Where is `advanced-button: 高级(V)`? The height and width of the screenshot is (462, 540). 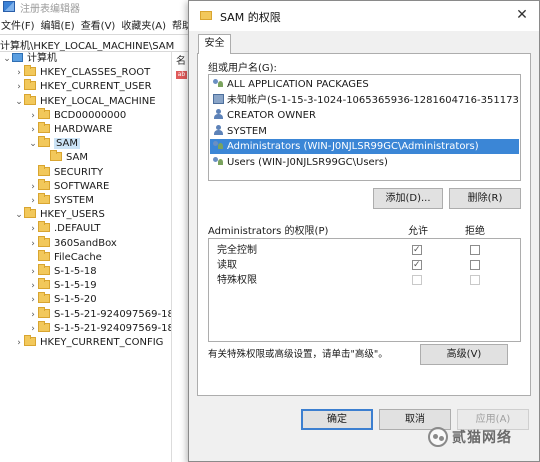 advanced-button: 高级(V) is located at coordinates (464, 354).